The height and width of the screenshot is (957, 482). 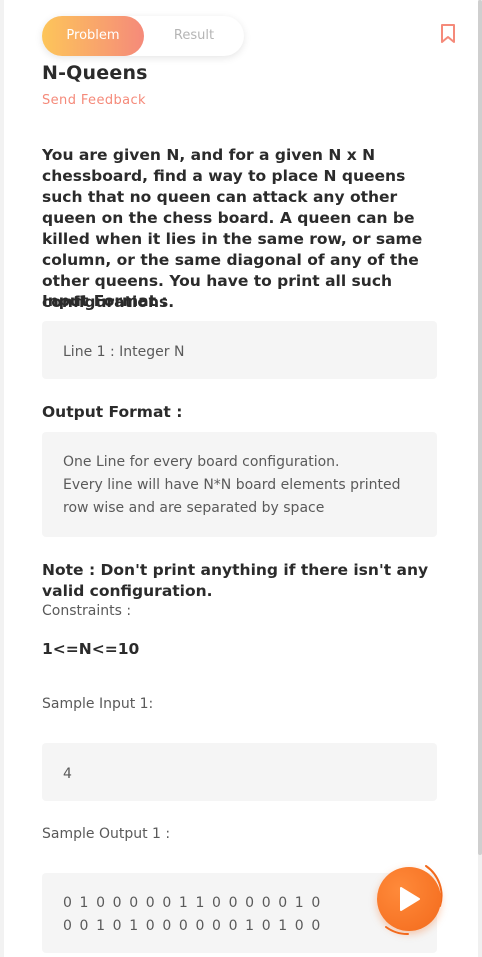 What do you see at coordinates (448, 36) in the screenshot?
I see `bookmark-icon` at bounding box center [448, 36].